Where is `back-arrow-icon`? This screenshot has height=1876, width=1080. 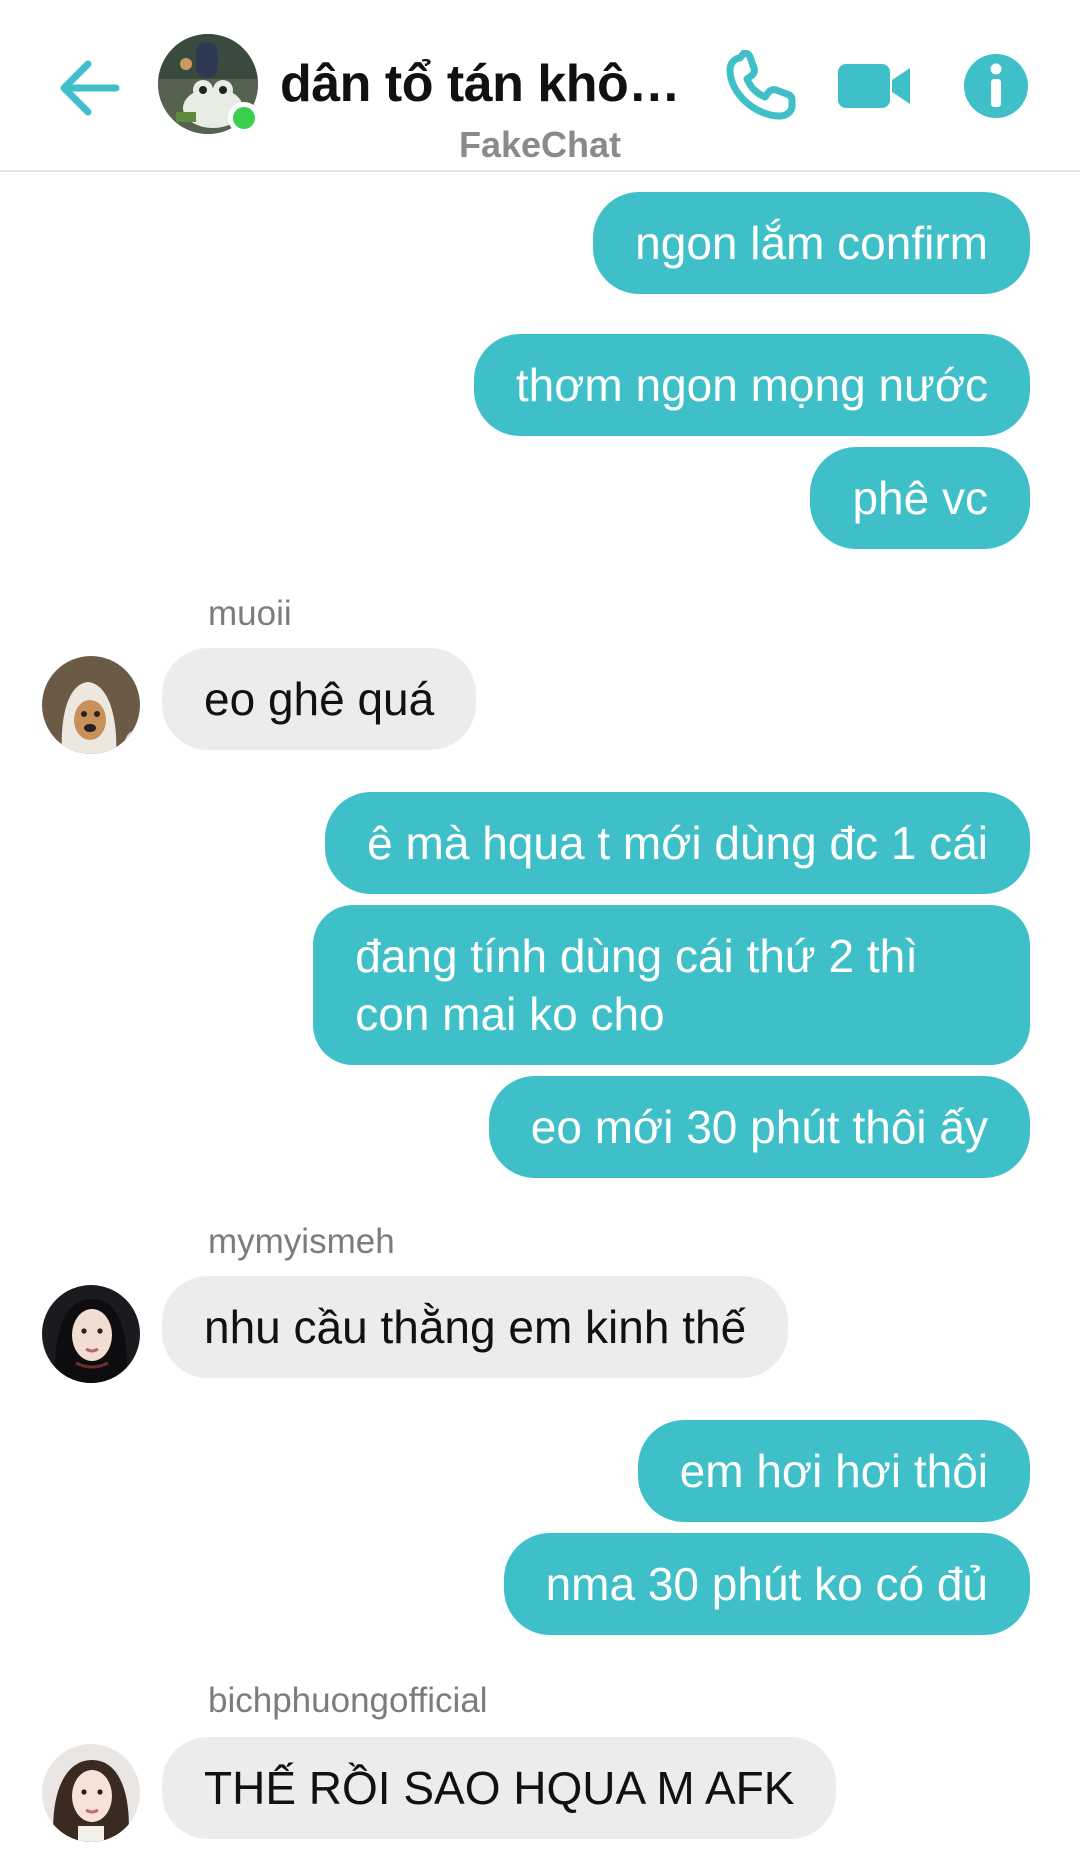 back-arrow-icon is located at coordinates (90, 88).